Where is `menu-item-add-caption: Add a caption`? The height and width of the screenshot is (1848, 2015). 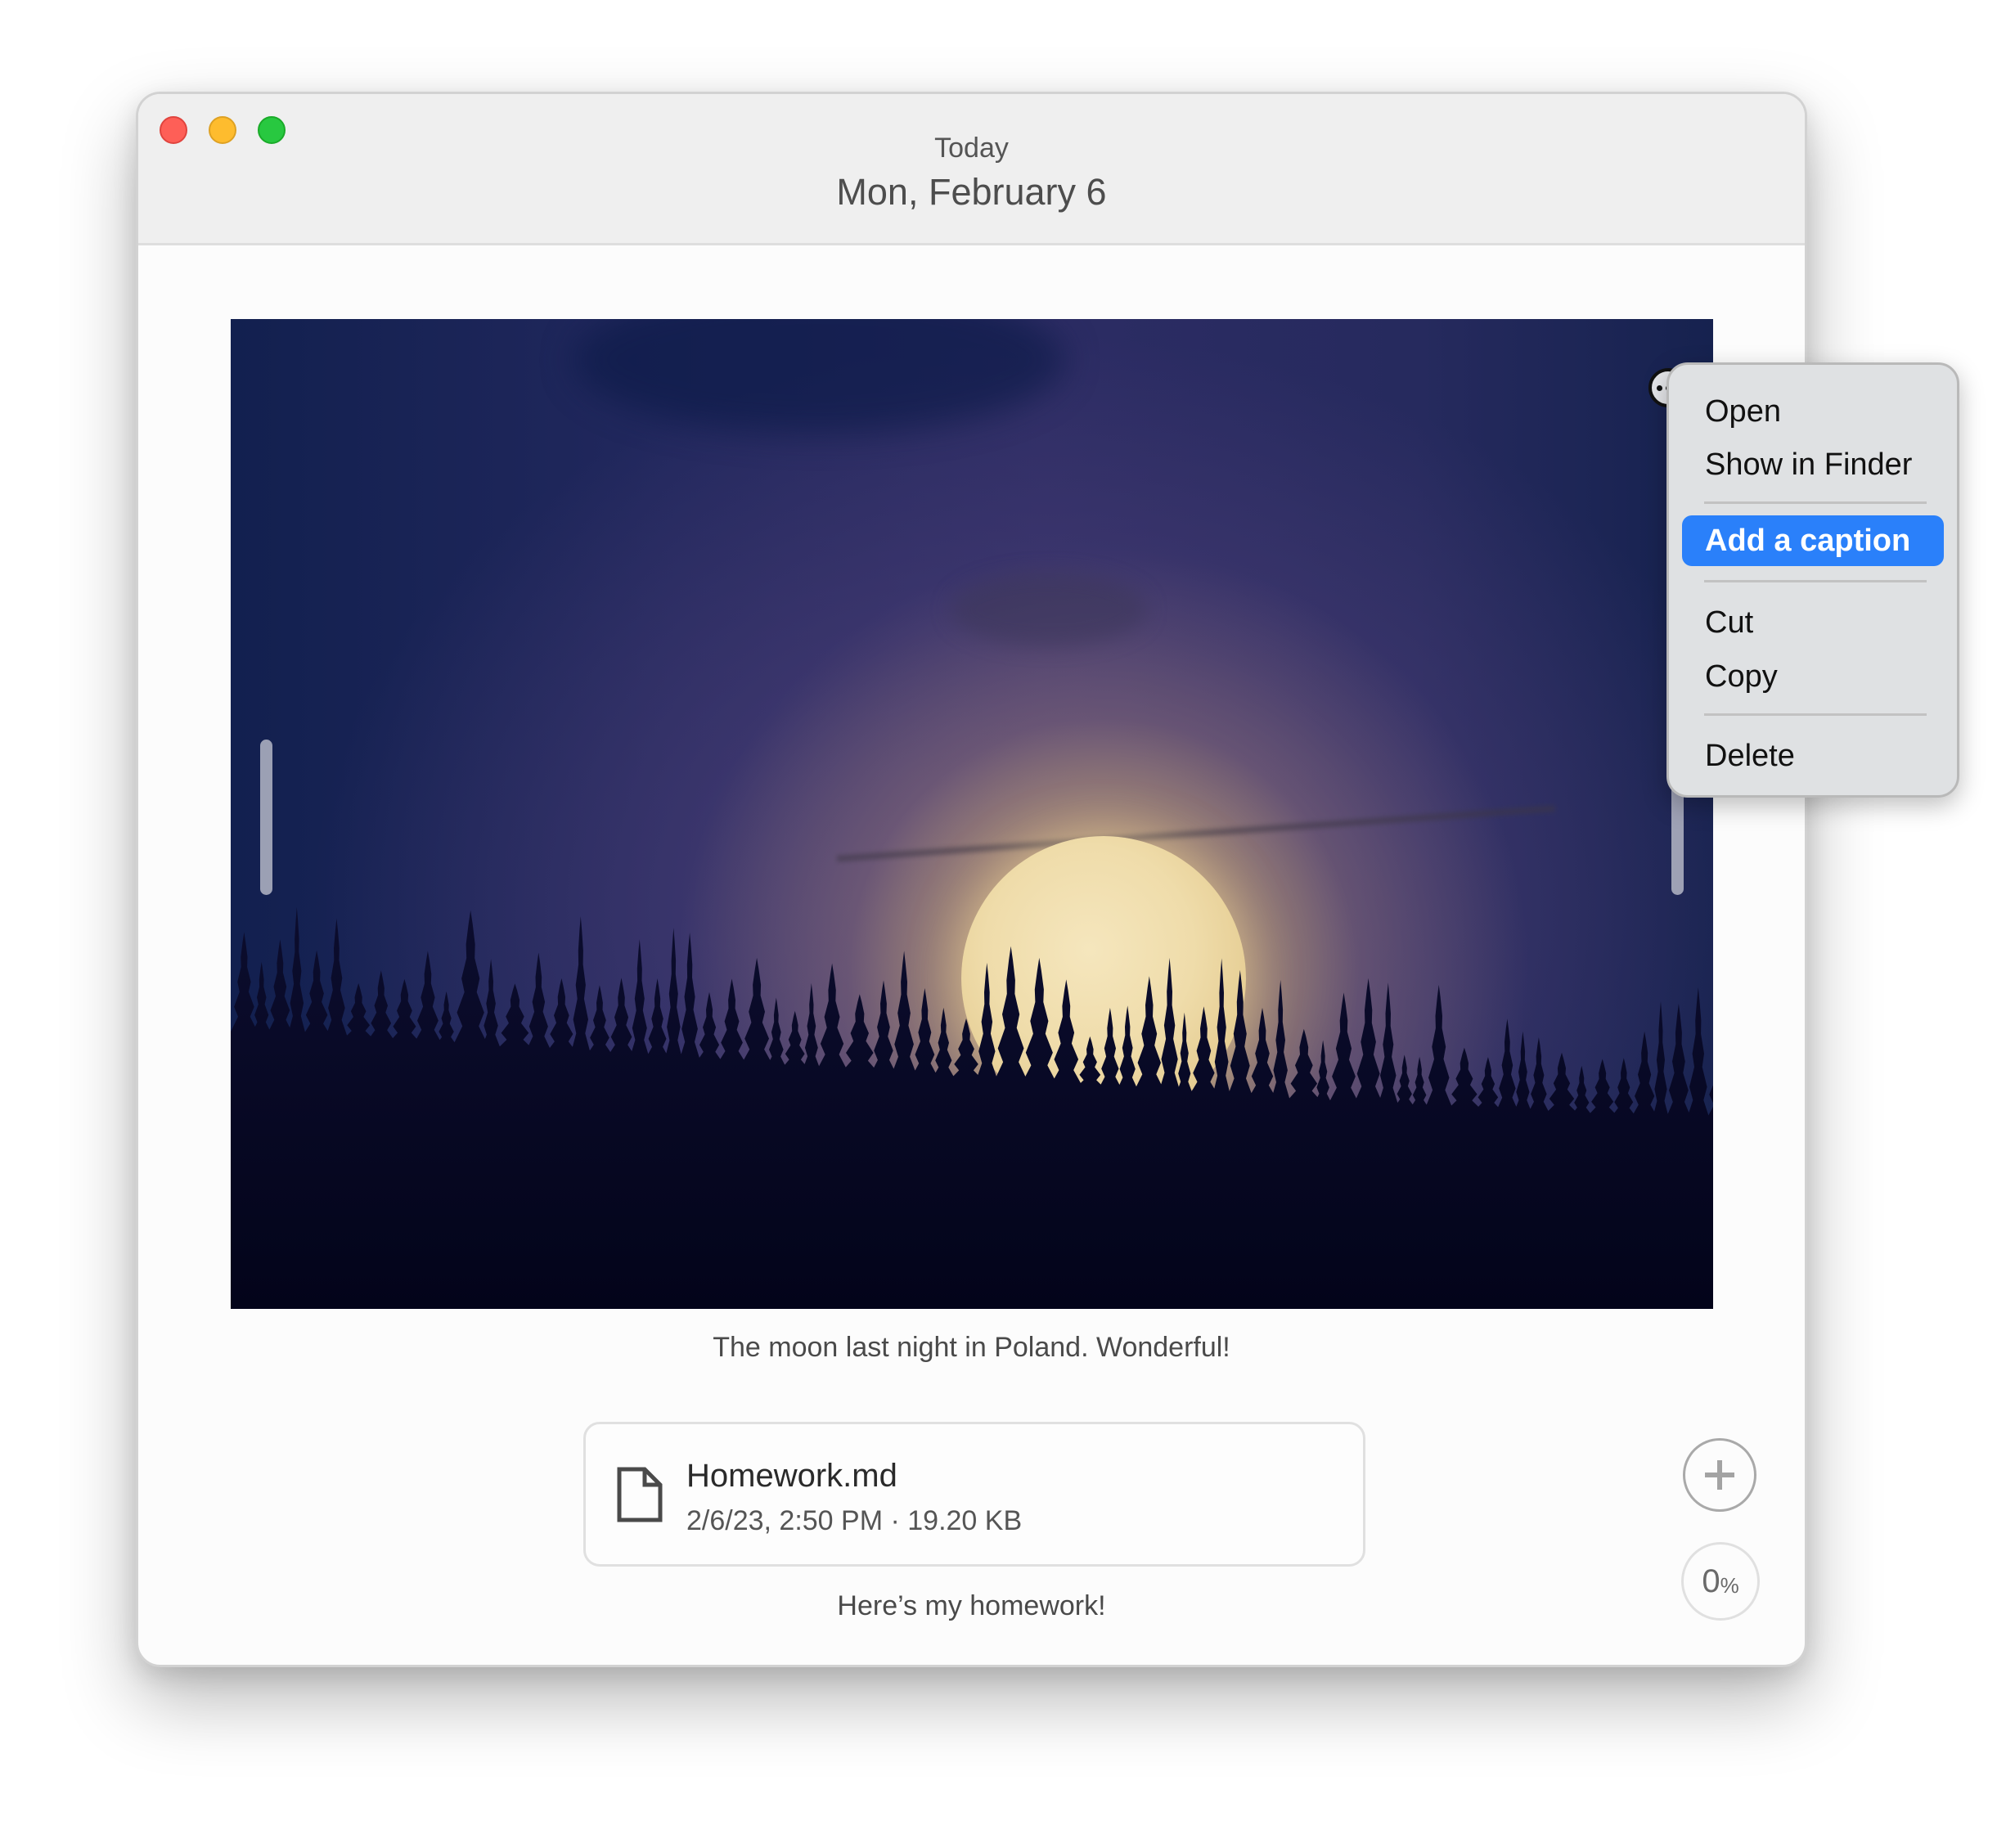 menu-item-add-caption: Add a caption is located at coordinates (1813, 540).